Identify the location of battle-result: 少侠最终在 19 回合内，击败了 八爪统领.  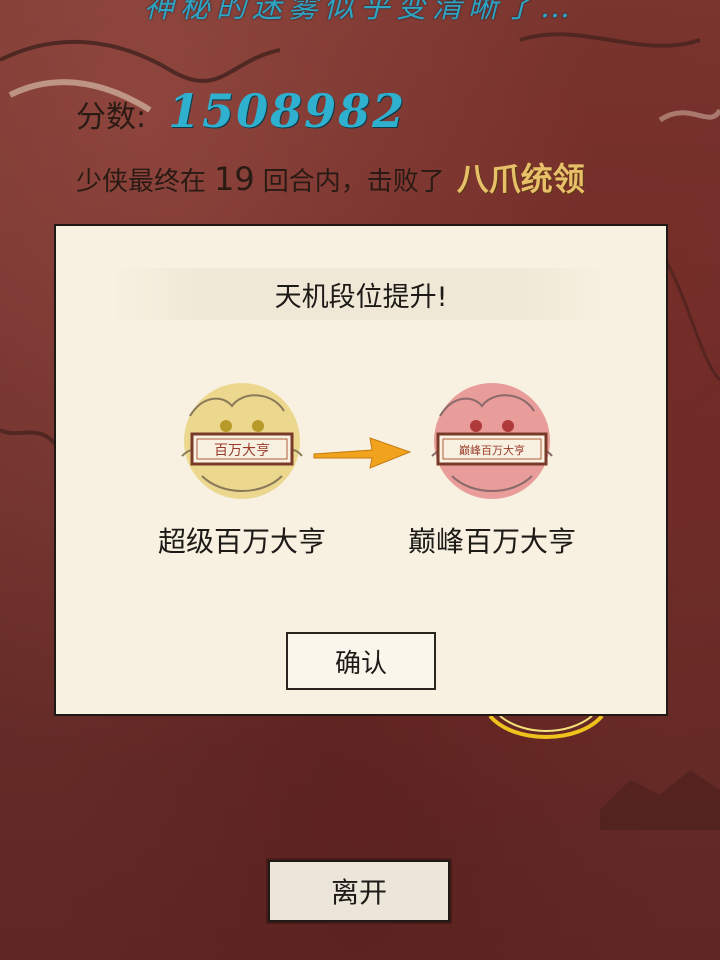
(330, 177).